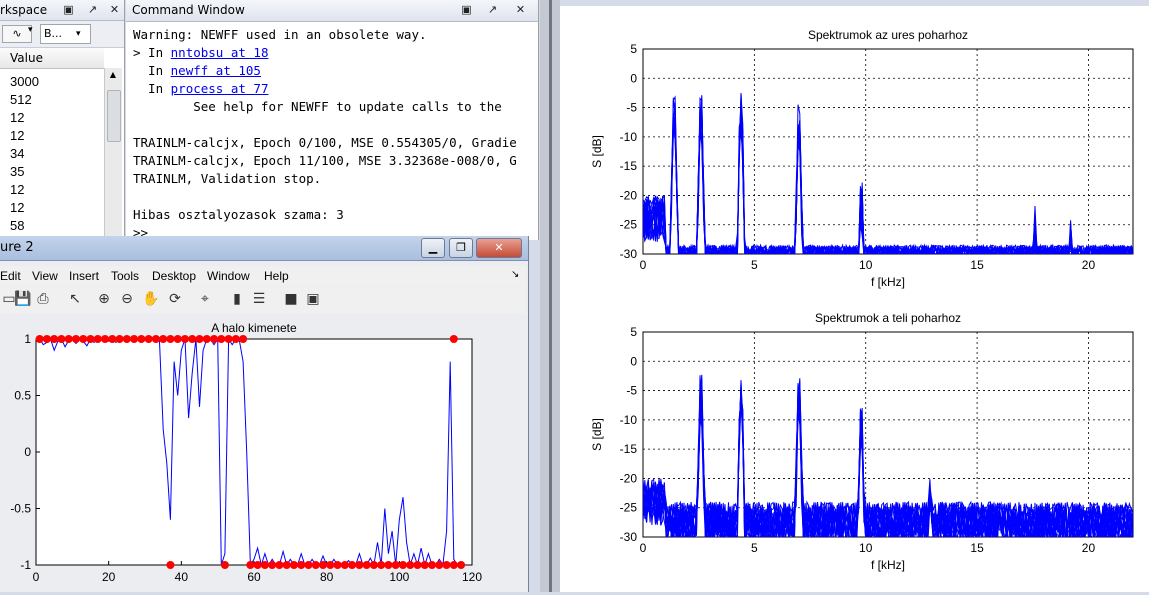  I want to click on y-tick-label: -15, so click(629, 449).